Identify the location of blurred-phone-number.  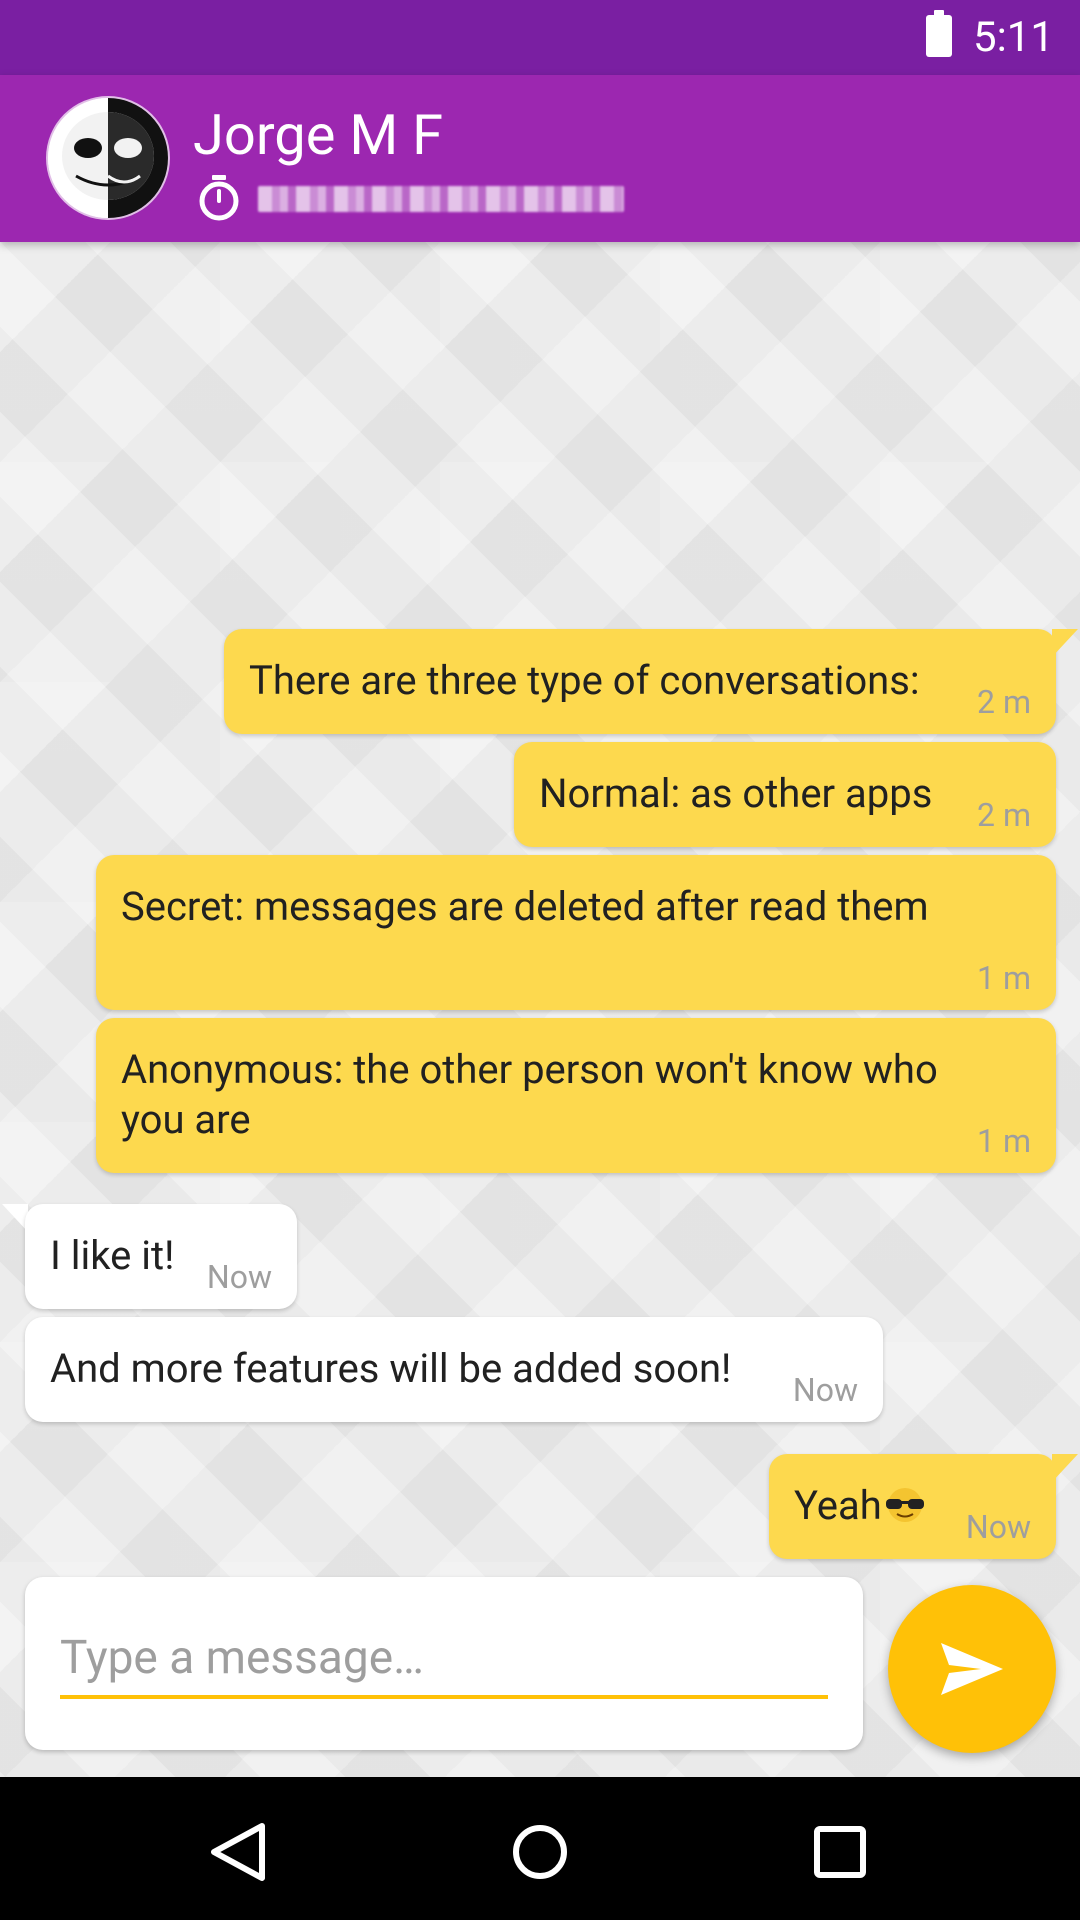
(441, 199).